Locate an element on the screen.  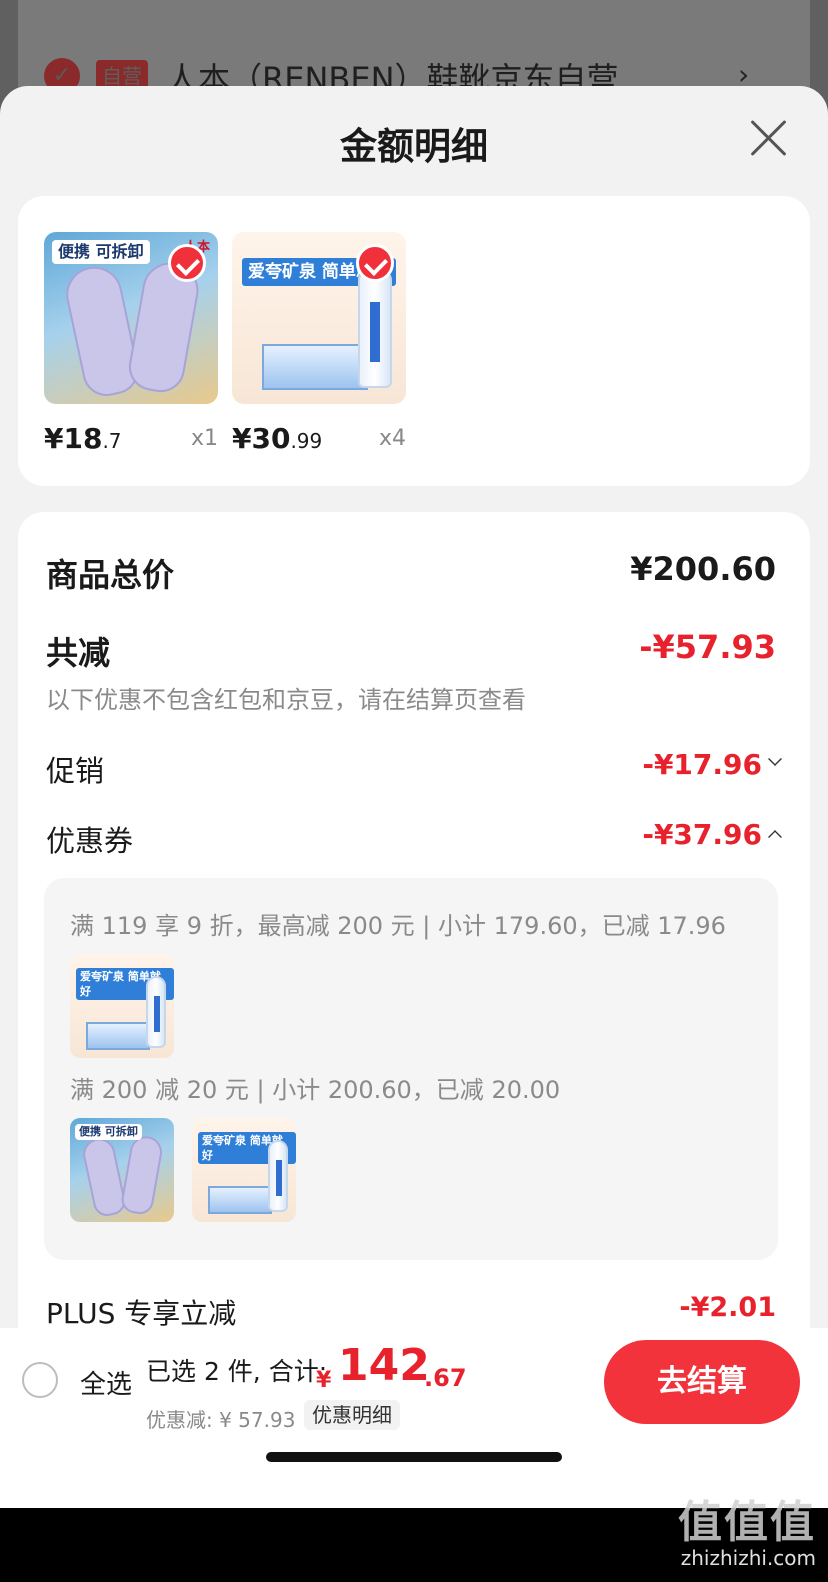
sheet-title: 金额明细 is located at coordinates (414, 146).